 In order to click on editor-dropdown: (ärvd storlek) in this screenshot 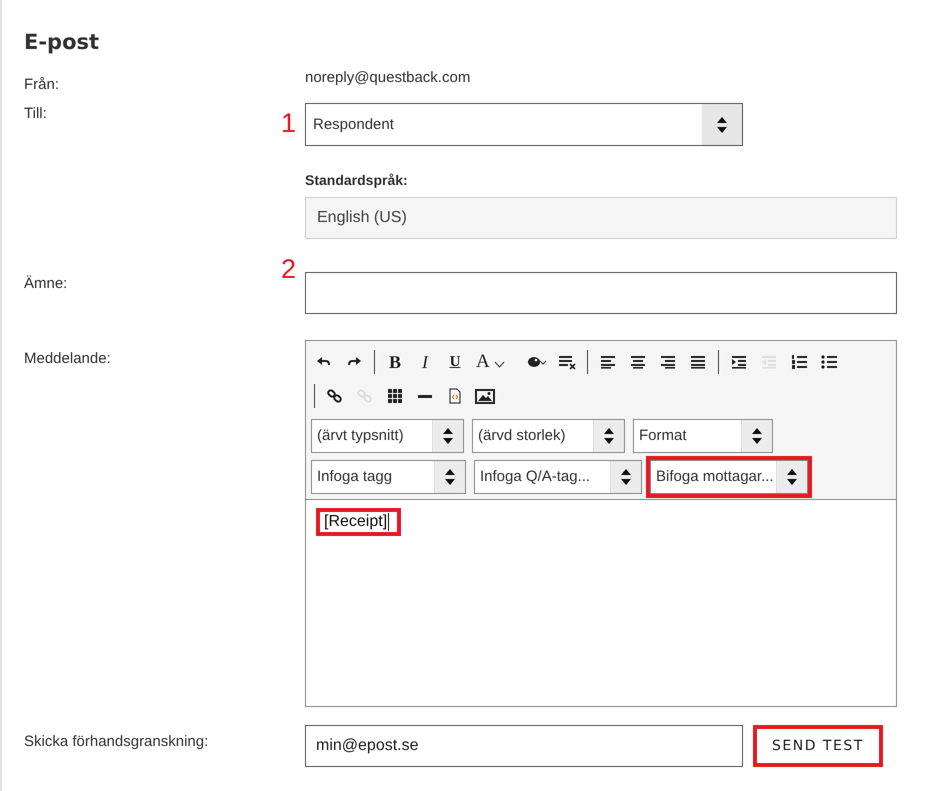, I will do `click(548, 435)`.